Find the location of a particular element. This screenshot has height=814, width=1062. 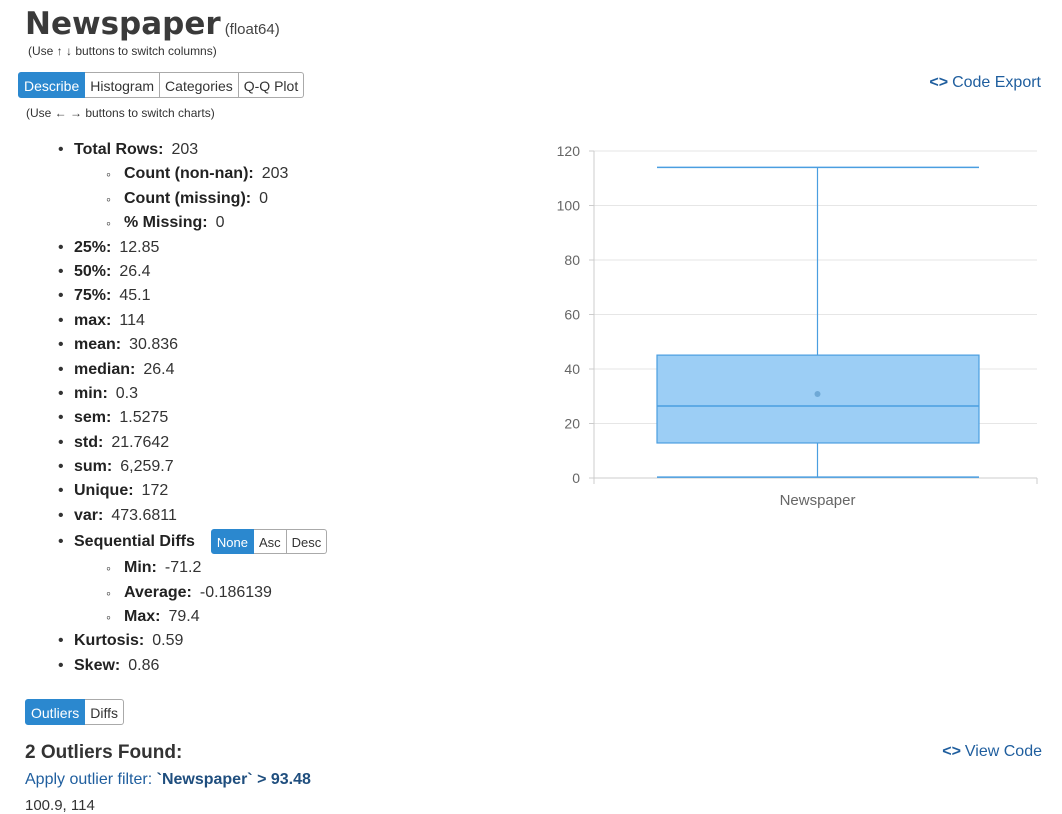

column-name: Newspaper is located at coordinates (123, 24).